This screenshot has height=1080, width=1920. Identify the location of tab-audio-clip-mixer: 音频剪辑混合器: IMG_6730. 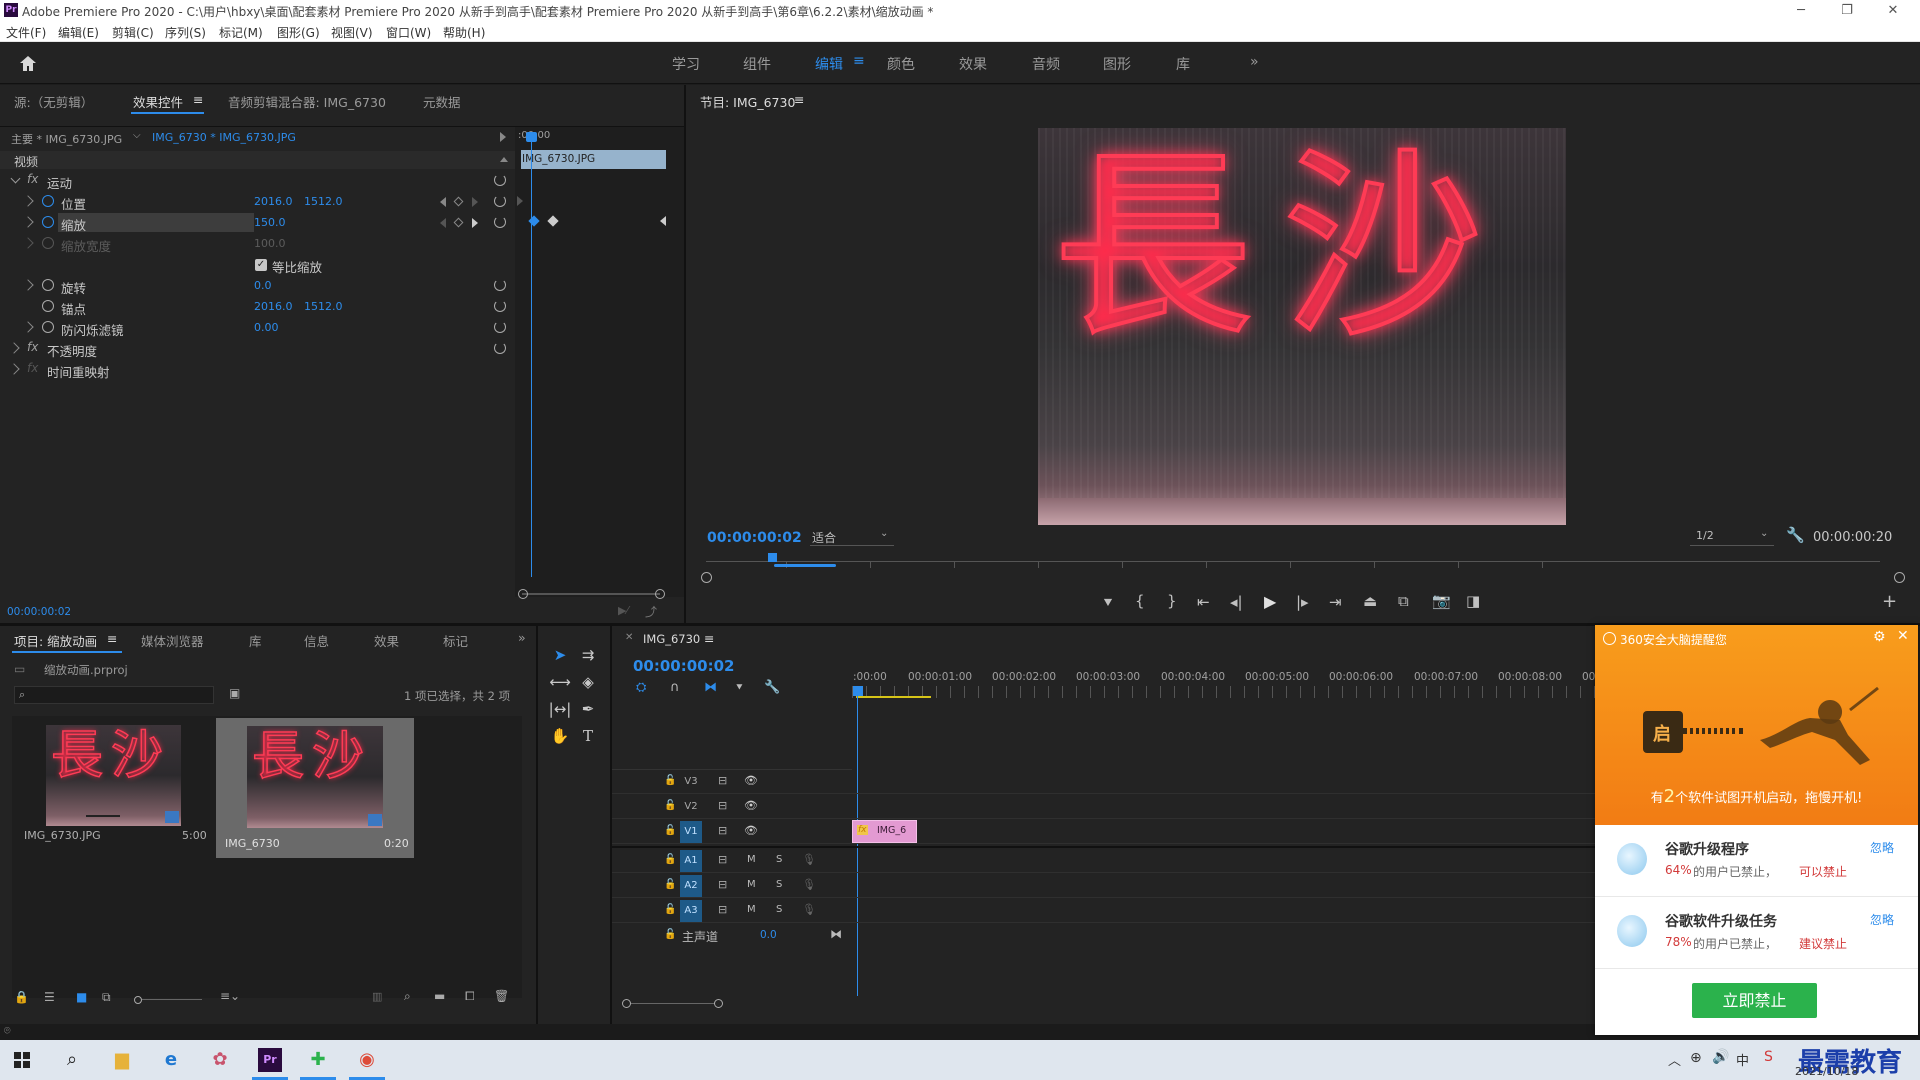
(307, 101).